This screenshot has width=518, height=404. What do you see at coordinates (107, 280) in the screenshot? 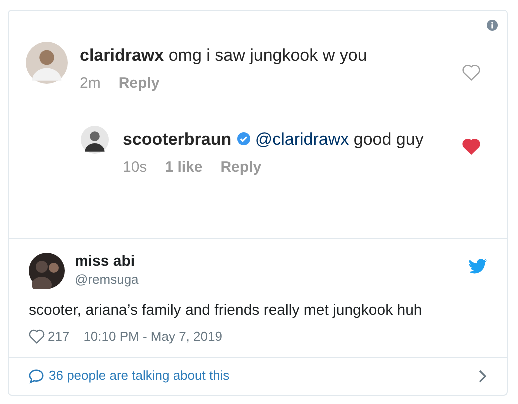
I see `user-handle: @remsuga` at bounding box center [107, 280].